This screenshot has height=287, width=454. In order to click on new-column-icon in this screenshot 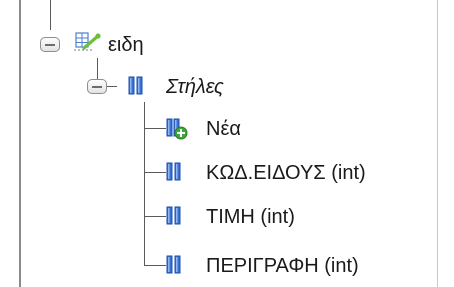, I will do `click(177, 129)`.